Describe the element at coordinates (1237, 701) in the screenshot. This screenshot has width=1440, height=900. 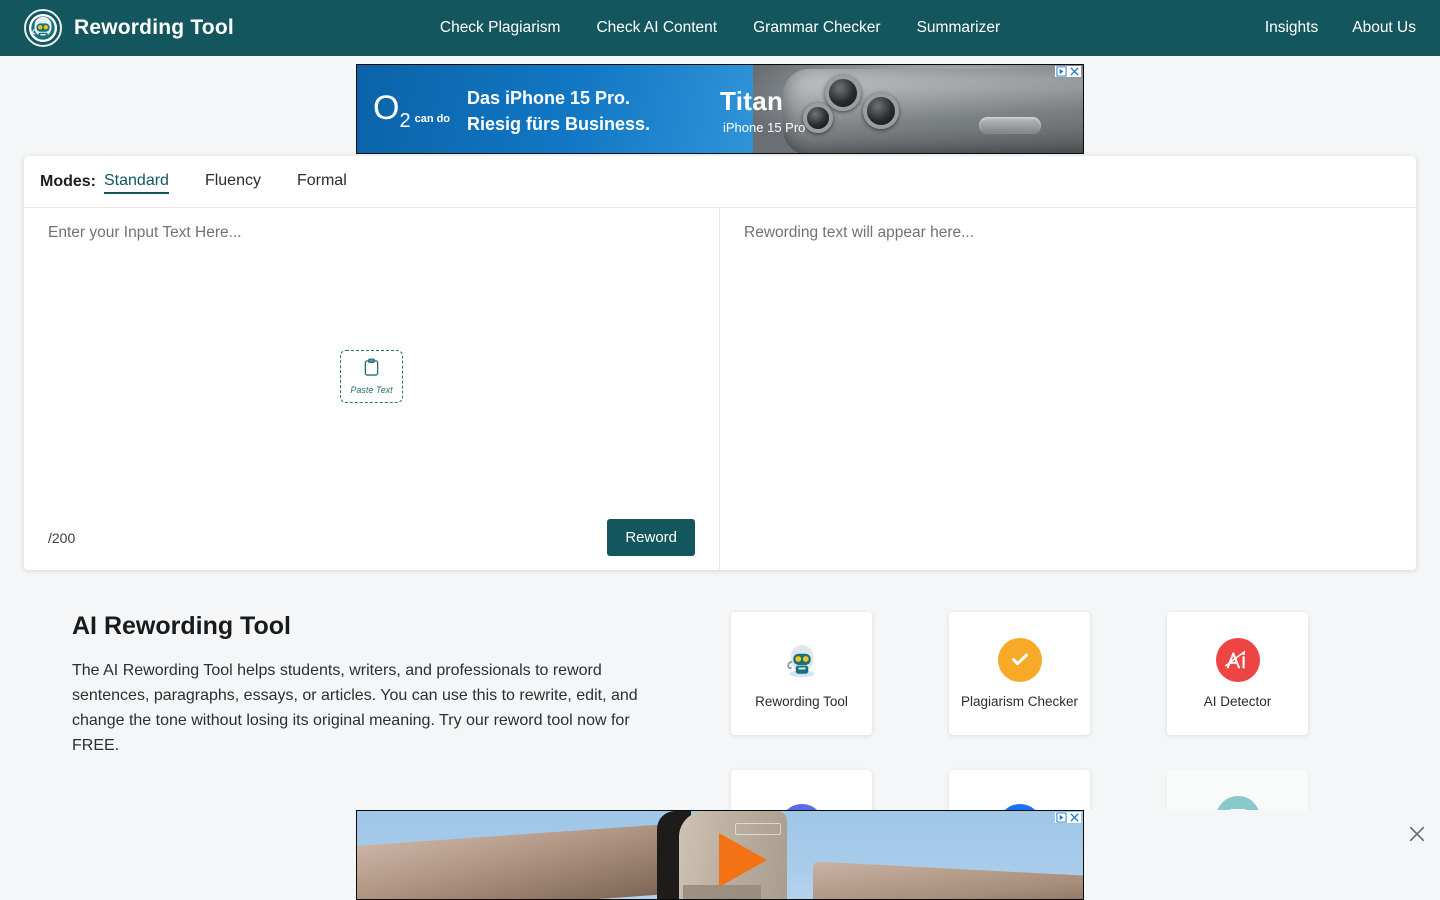
I see `tool-tile-label: AI Detector` at that location.